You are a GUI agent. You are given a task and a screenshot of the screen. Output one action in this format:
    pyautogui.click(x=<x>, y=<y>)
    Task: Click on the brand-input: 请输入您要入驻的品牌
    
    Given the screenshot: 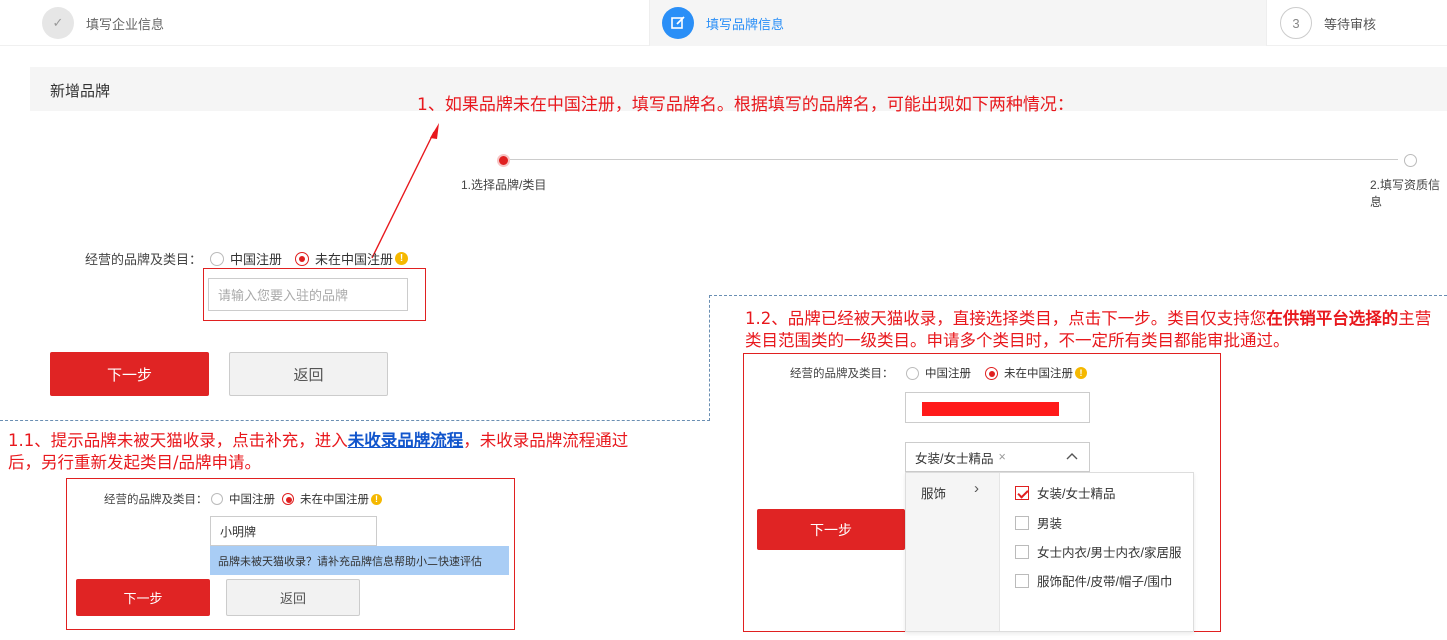 What is the action you would take?
    pyautogui.click(x=308, y=294)
    